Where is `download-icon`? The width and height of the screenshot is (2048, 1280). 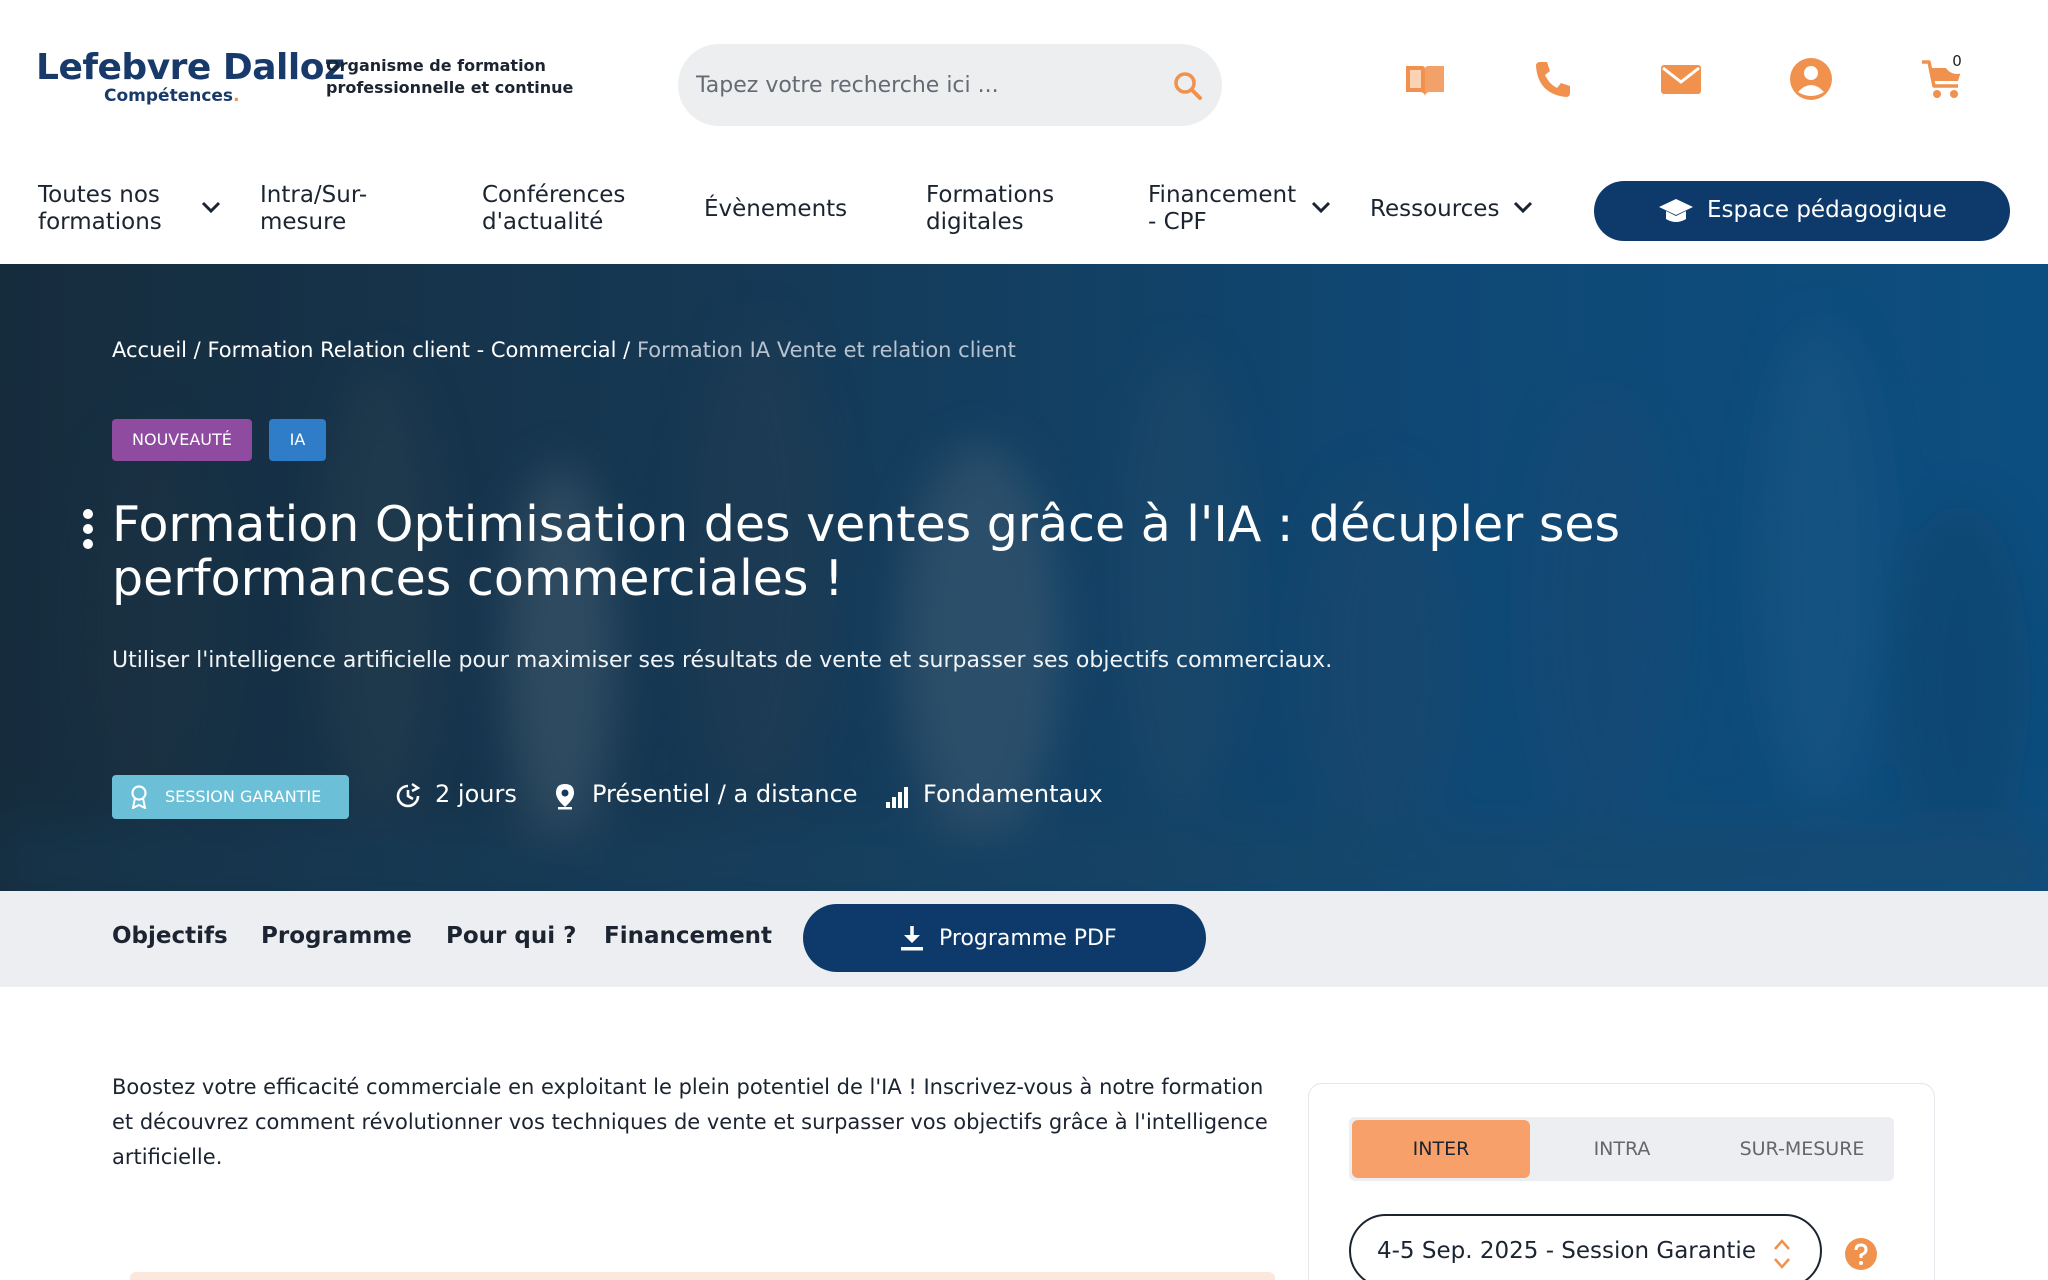 download-icon is located at coordinates (912, 938).